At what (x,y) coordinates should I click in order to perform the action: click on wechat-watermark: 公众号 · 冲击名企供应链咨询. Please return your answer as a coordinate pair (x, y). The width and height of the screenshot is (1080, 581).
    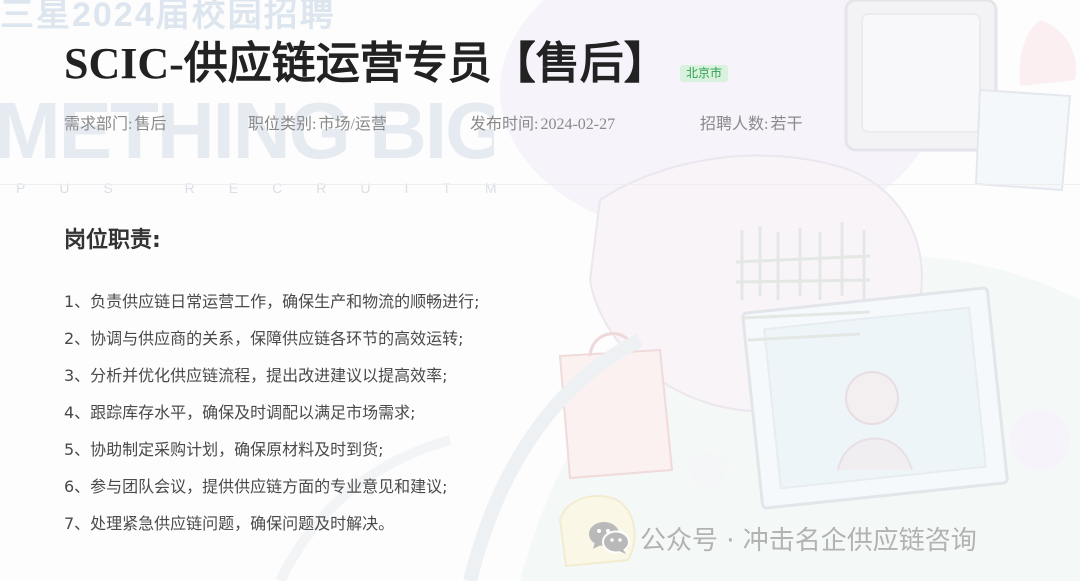
    Looking at the image, I should click on (782, 538).